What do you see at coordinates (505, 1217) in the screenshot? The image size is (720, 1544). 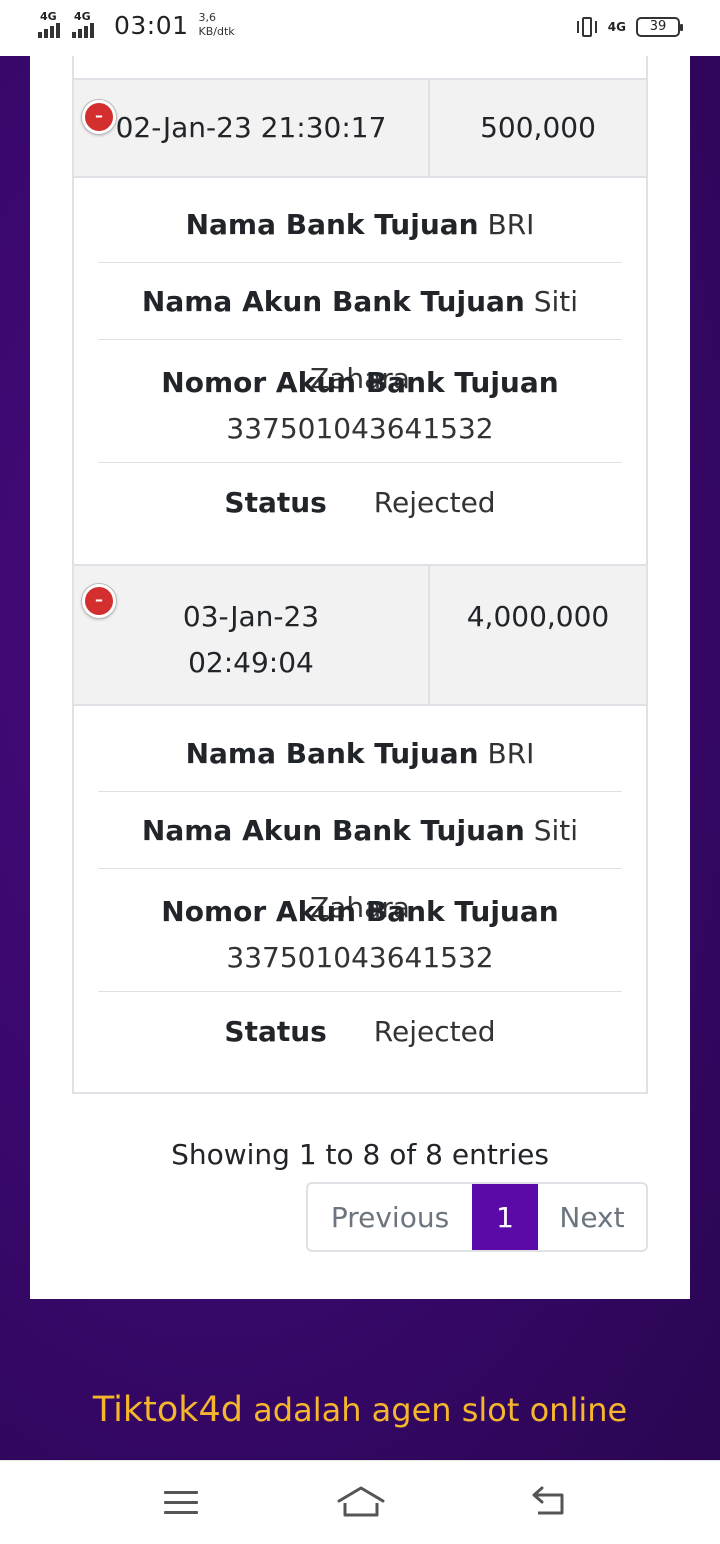 I see `page-1-button: 1` at bounding box center [505, 1217].